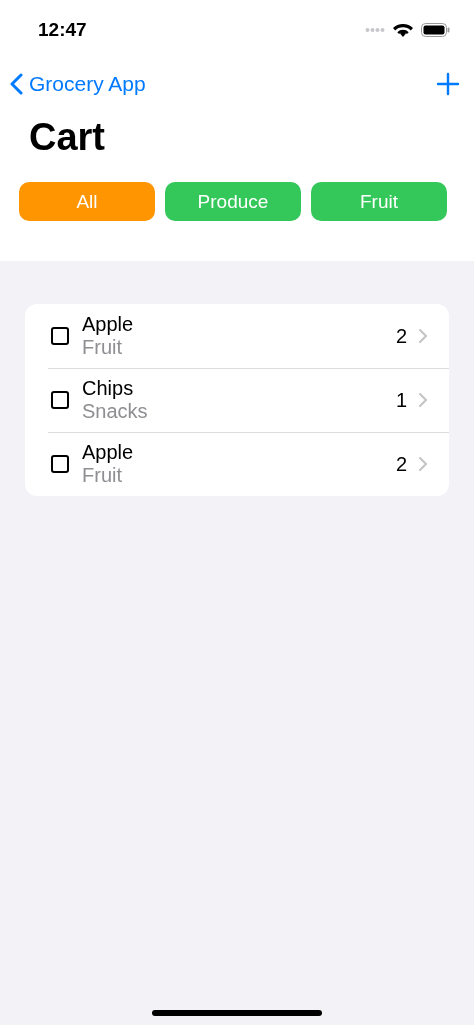 Image resolution: width=474 pixels, height=1025 pixels. What do you see at coordinates (115, 411) in the screenshot?
I see `item-category: Snacks` at bounding box center [115, 411].